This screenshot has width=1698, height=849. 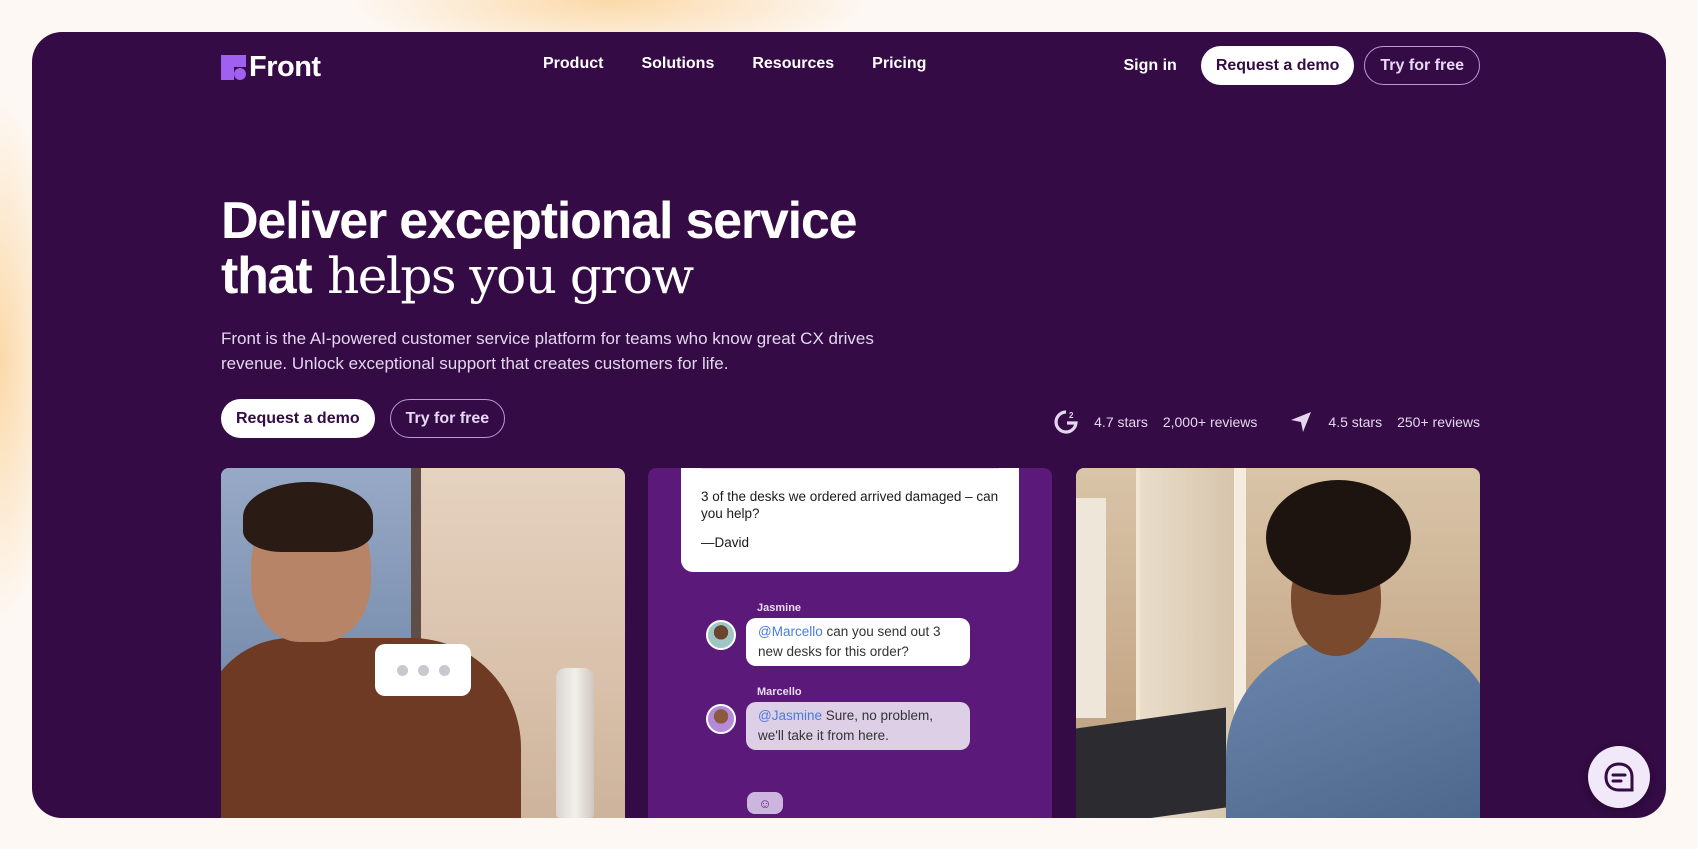 What do you see at coordinates (423, 670) in the screenshot?
I see `typing-indicator` at bounding box center [423, 670].